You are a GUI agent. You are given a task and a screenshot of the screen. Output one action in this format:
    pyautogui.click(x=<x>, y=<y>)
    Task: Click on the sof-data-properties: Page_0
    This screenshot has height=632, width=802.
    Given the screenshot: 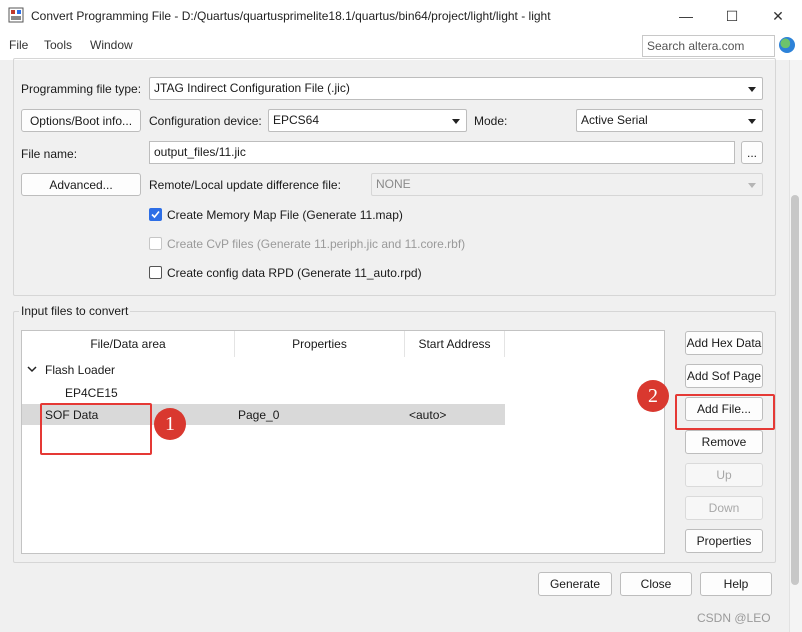 What is the action you would take?
    pyautogui.click(x=259, y=415)
    